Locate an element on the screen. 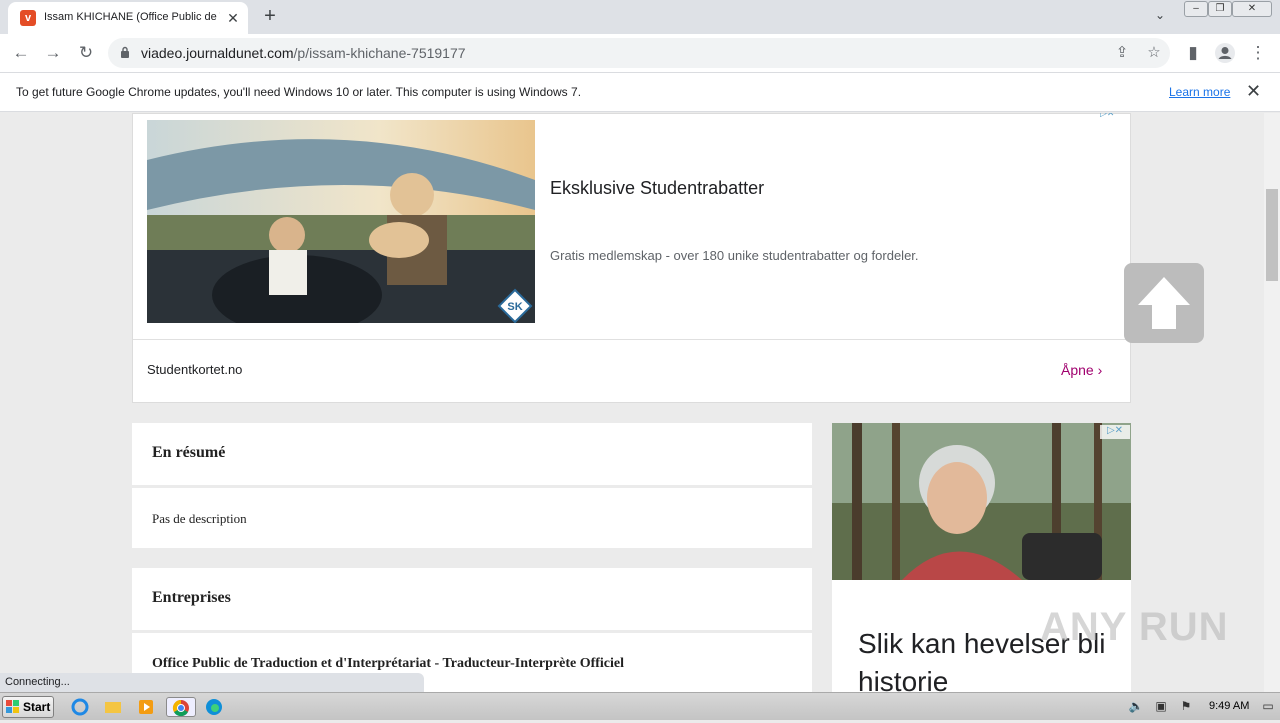  site-favicon-icon: v is located at coordinates (28, 18).